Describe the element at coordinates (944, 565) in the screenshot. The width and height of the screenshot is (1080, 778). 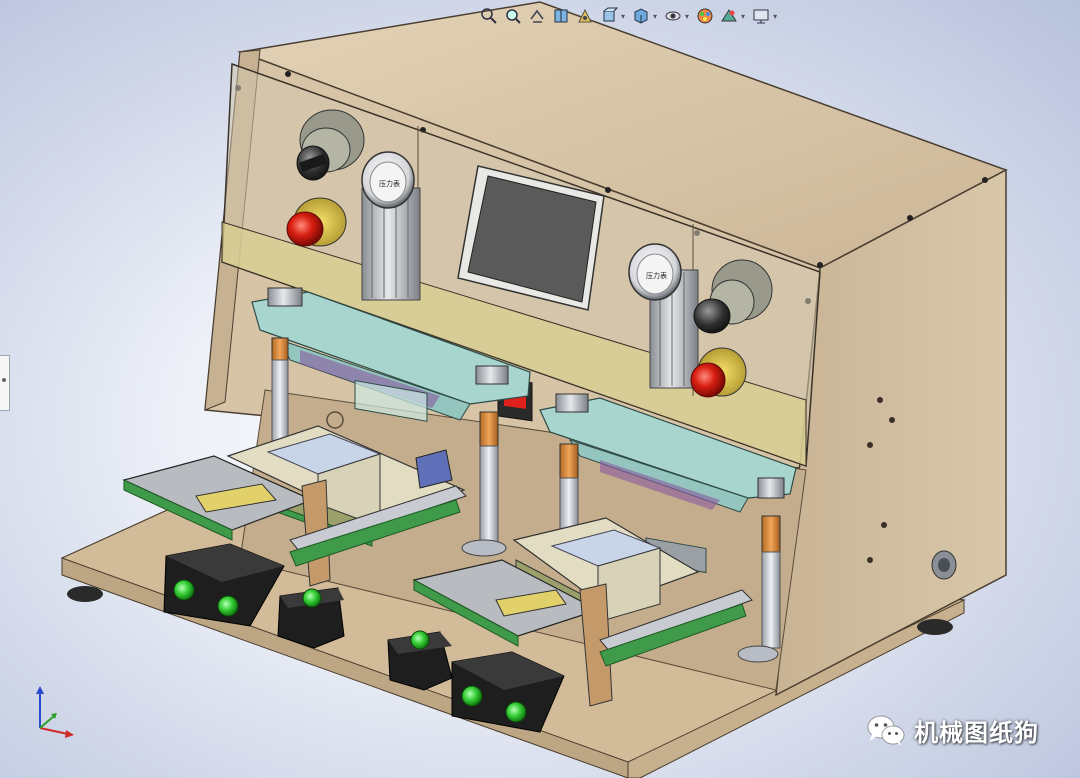
I see `cable-gland` at that location.